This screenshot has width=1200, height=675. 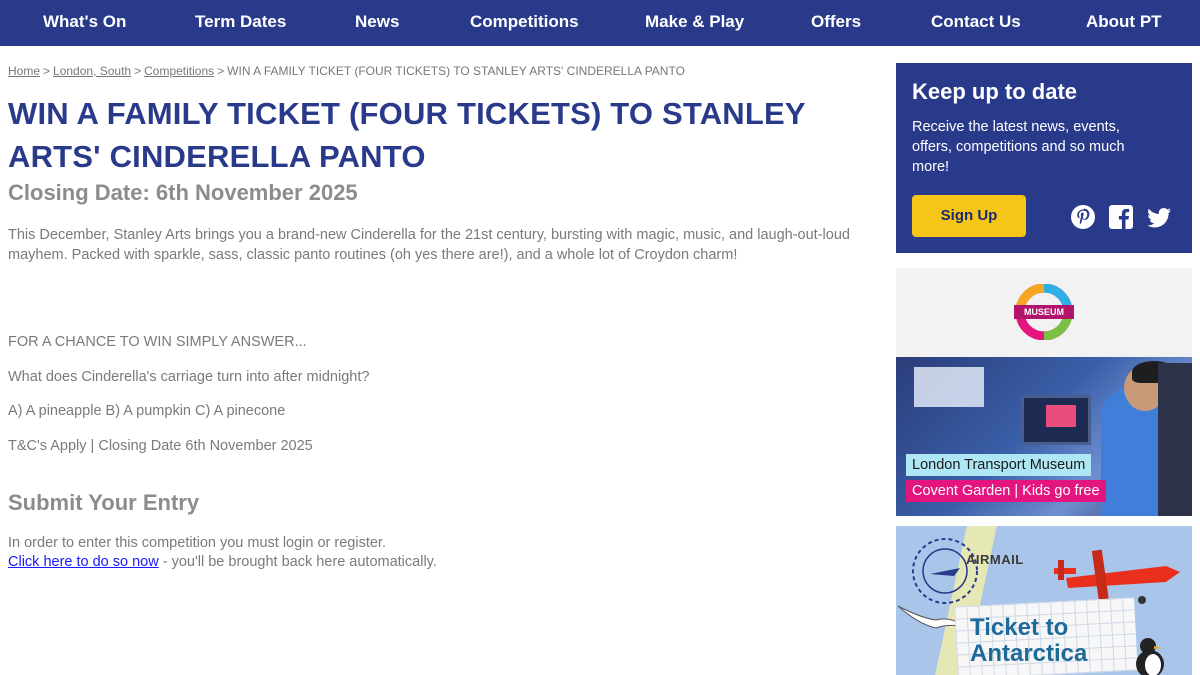 I want to click on nav-term-dates: Term Dates, so click(x=240, y=22).